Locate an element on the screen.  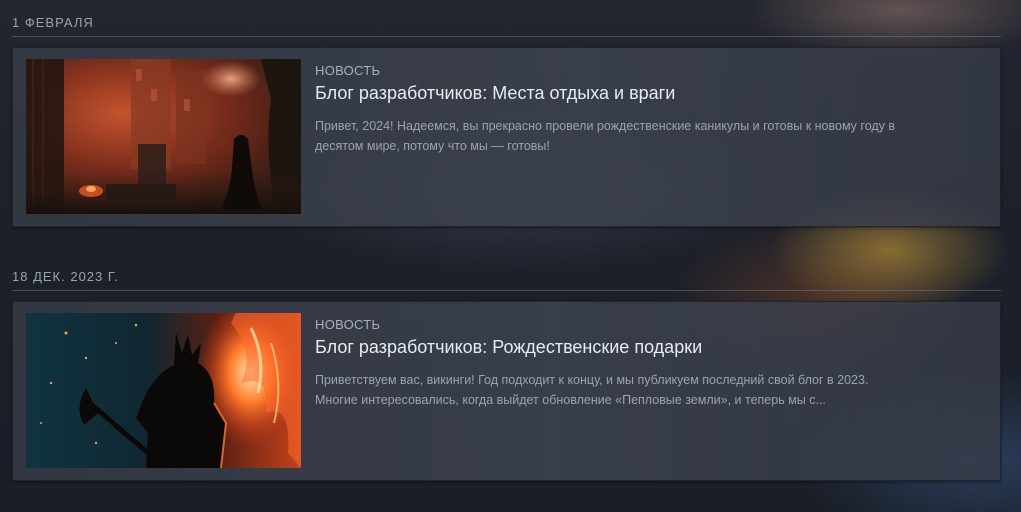
date-header: 1 февраля is located at coordinates (506, 26).